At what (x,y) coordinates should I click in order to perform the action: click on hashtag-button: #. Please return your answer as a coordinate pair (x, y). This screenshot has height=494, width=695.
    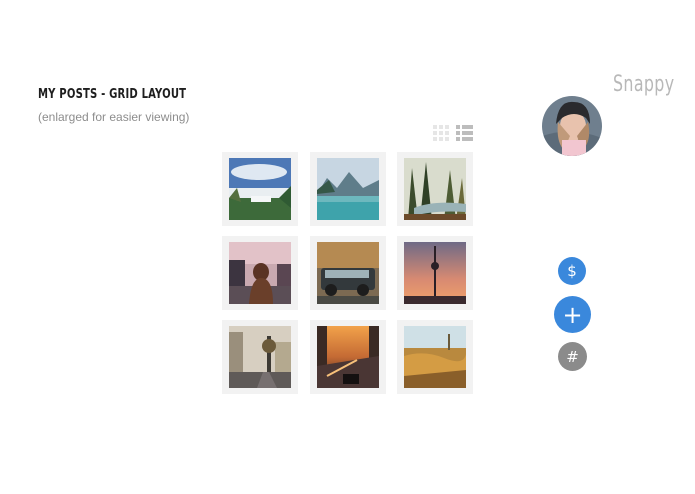
    Looking at the image, I should click on (572, 356).